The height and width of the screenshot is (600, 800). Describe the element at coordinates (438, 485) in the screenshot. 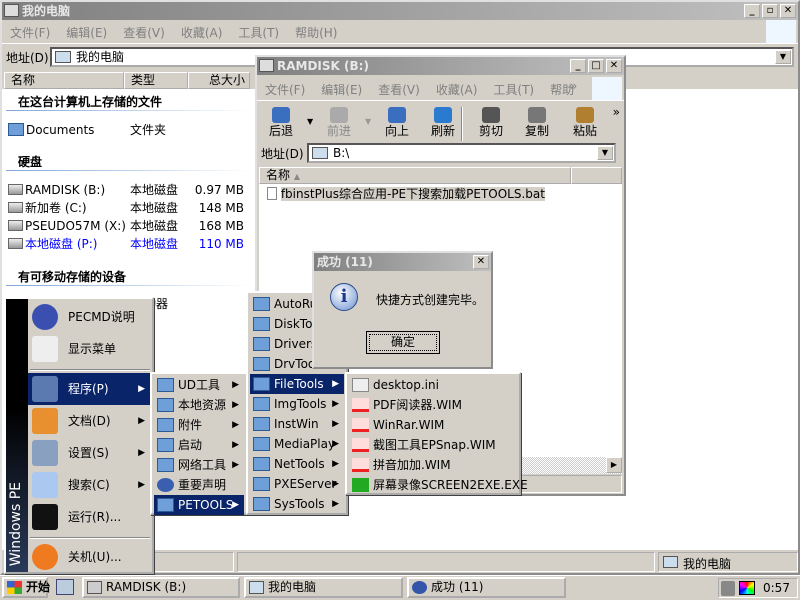

I see `menu-item: 屏幕录像SCREEN2EXE.EXE` at that location.